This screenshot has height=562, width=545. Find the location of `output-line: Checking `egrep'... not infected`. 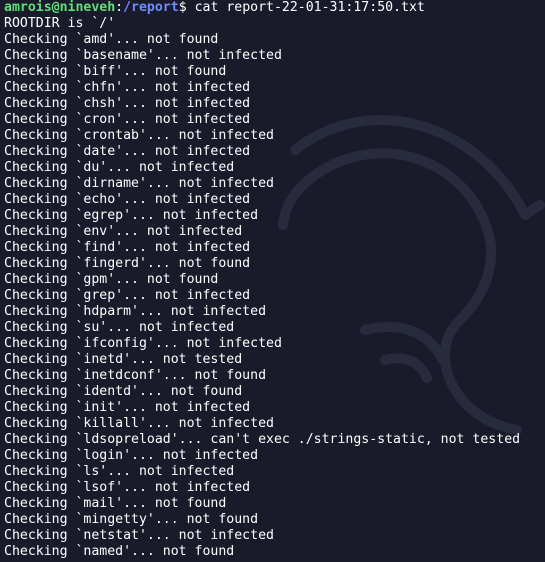

output-line: Checking `egrep'... not infected is located at coordinates (131, 215).